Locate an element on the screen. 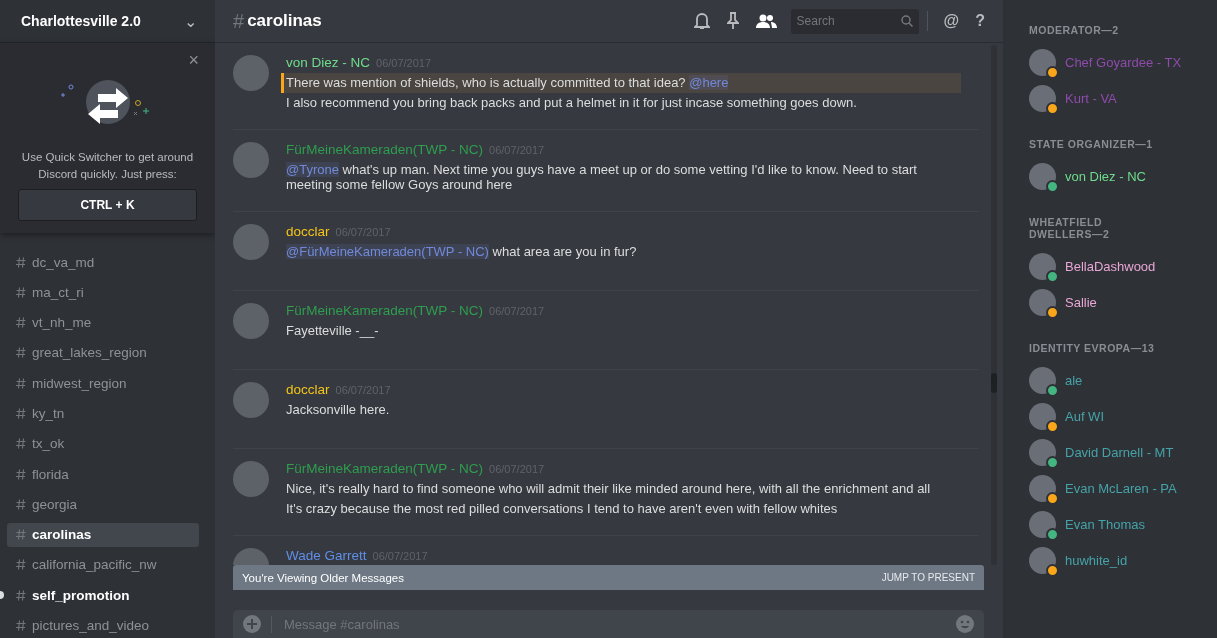  channel-title: carolinas is located at coordinates (284, 21).